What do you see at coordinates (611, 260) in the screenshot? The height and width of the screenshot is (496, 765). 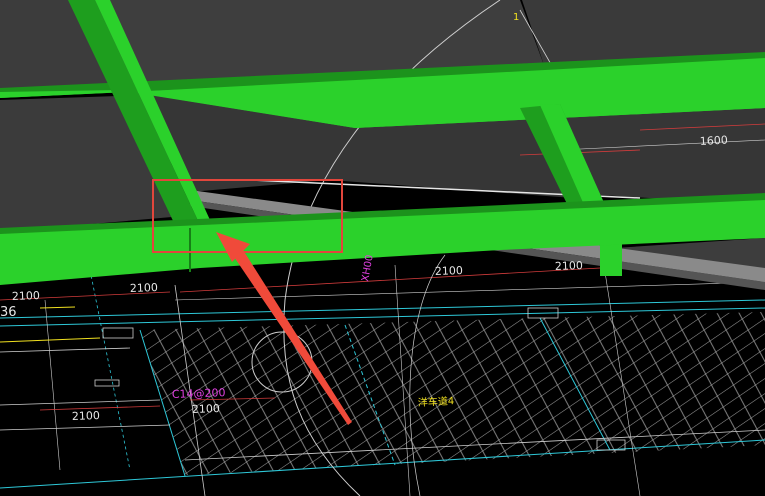 I see `column-right-lower` at bounding box center [611, 260].